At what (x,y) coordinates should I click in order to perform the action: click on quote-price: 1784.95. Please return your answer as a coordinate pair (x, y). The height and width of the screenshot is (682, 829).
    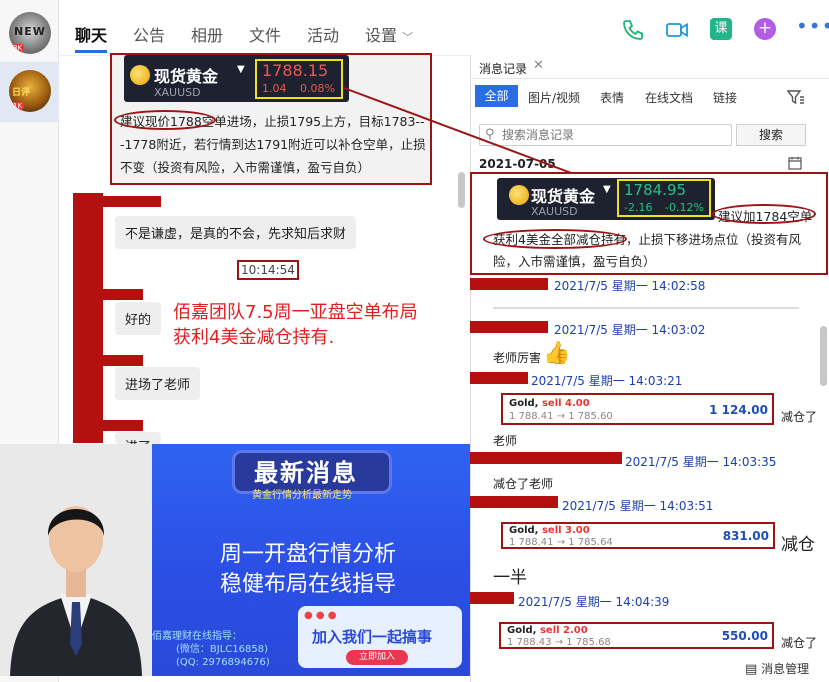
    Looking at the image, I should click on (655, 190).